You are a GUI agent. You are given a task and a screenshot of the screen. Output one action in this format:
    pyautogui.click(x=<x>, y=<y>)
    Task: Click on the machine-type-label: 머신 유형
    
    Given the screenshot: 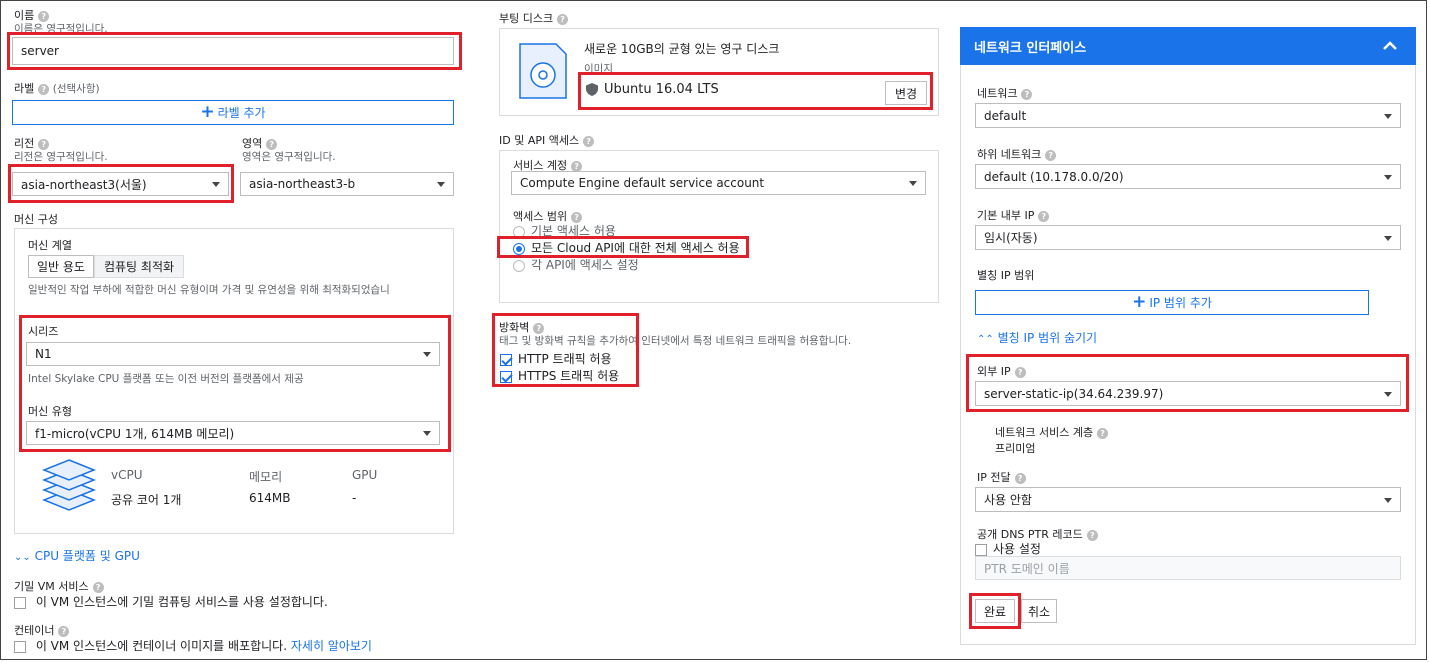 What is the action you would take?
    pyautogui.click(x=50, y=411)
    